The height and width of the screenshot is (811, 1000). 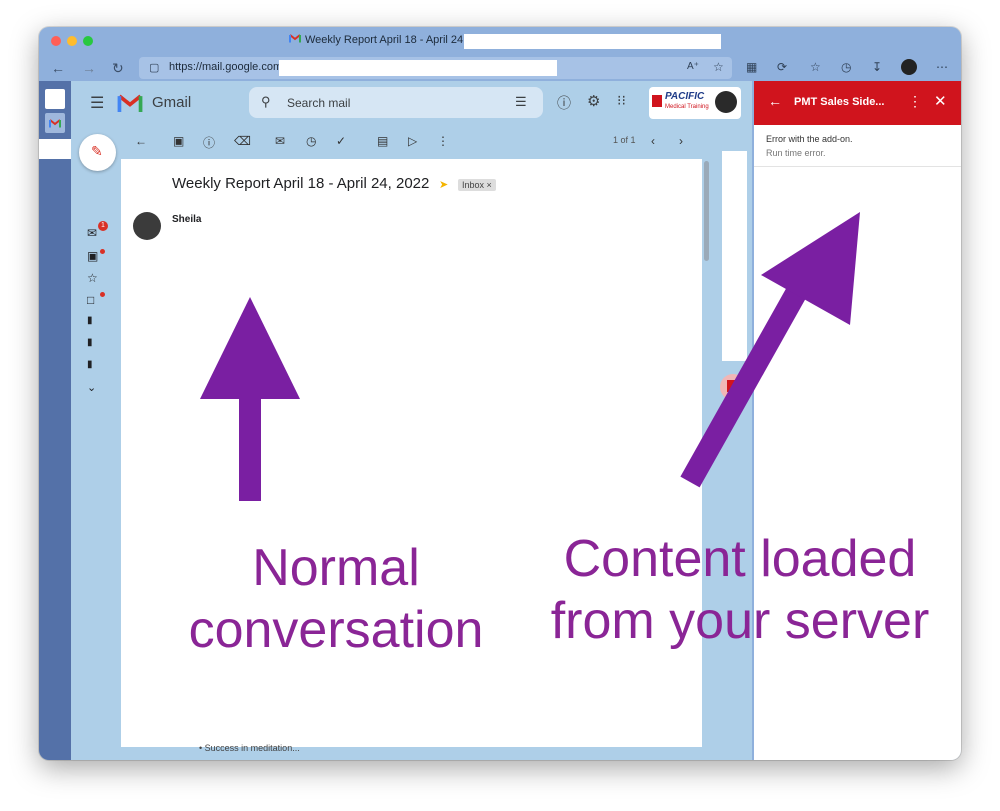 What do you see at coordinates (382, 141) in the screenshot?
I see `move-to-icon: ▤` at bounding box center [382, 141].